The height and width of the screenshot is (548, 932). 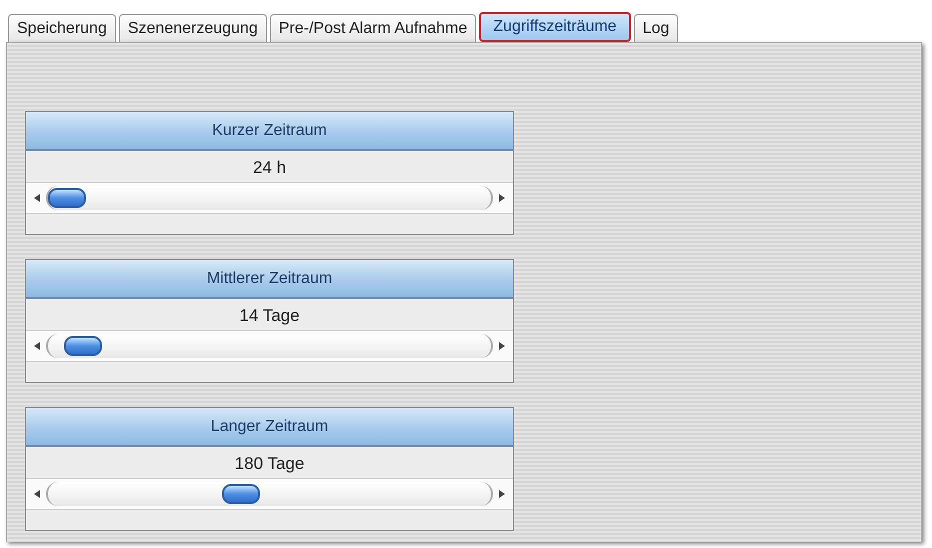 I want to click on slider-value: 14 Tage, so click(x=269, y=316).